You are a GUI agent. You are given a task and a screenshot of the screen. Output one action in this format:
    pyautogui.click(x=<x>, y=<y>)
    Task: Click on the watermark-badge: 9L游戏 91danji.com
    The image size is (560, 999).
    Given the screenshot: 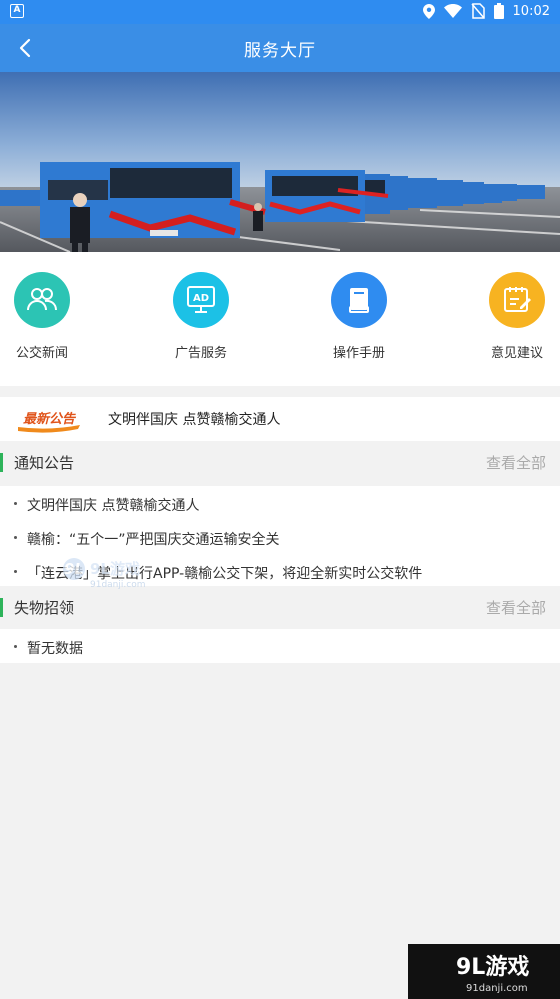 What is the action you would take?
    pyautogui.click(x=484, y=971)
    